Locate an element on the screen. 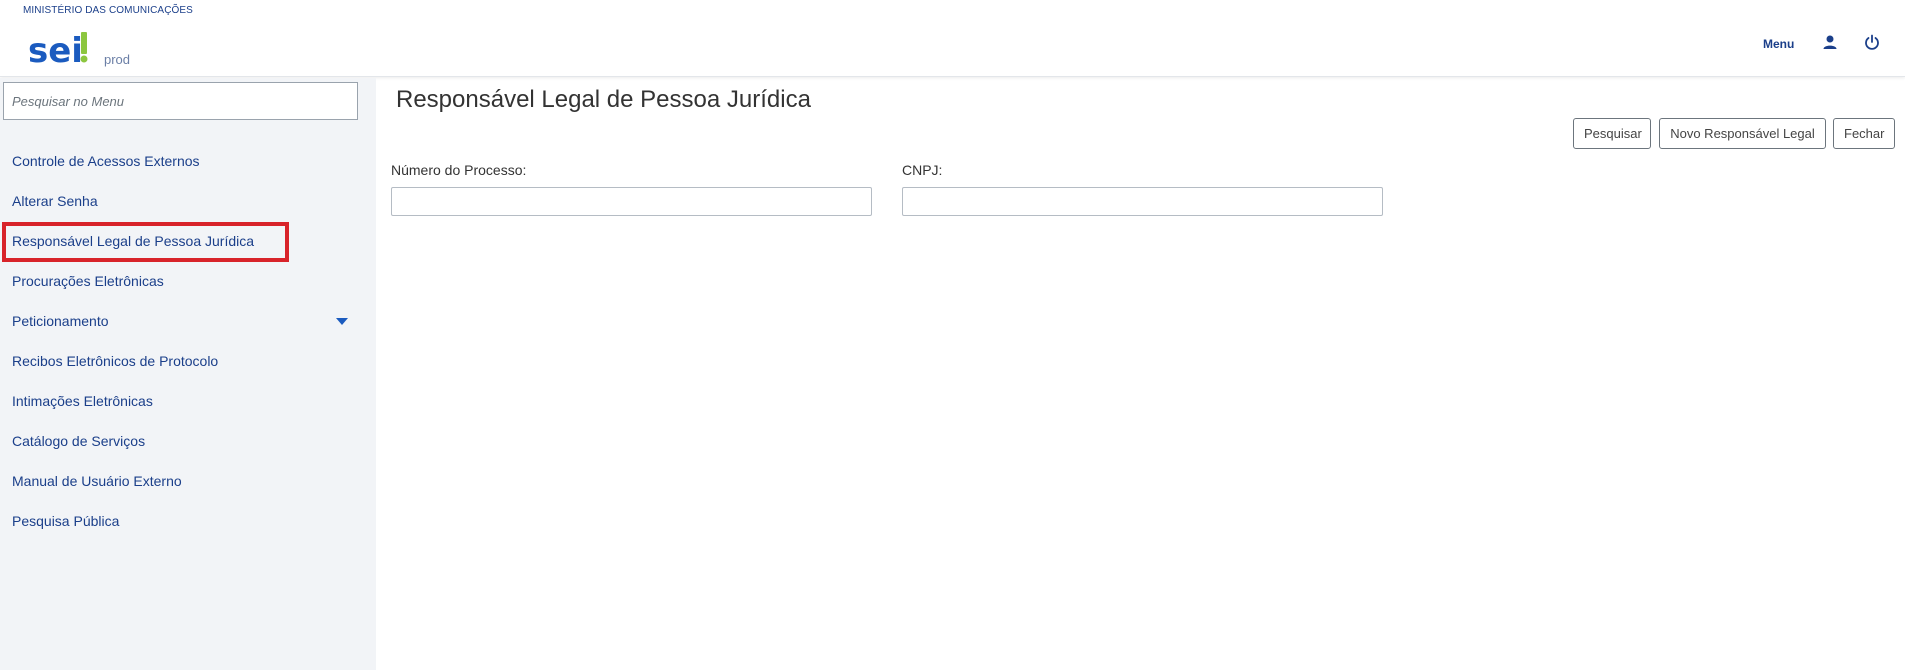  sidebar-item-intimacoes: Intimações Eletrônicas is located at coordinates (188, 402).